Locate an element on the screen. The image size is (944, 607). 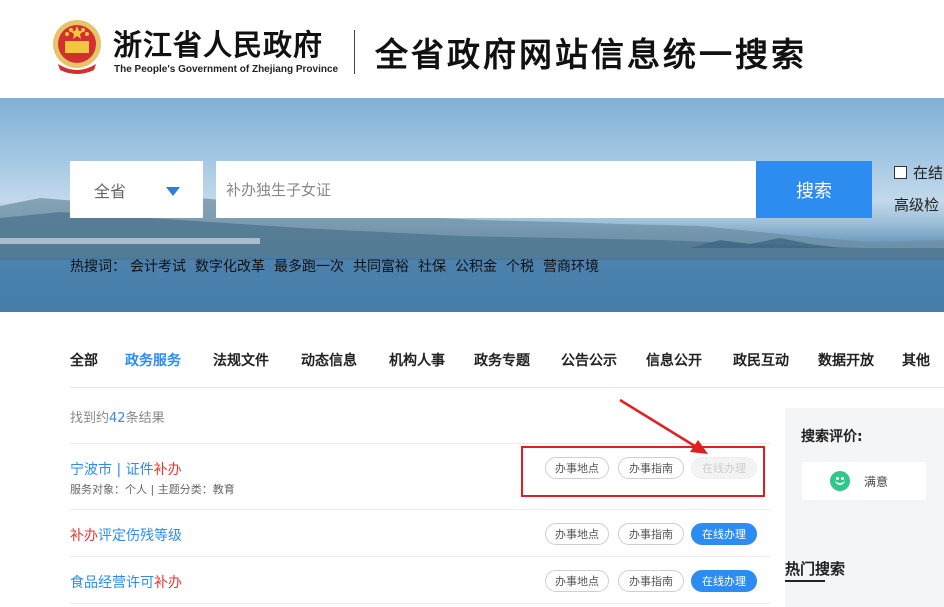
result-title-link: 食品经营许可补办 is located at coordinates (126, 582).